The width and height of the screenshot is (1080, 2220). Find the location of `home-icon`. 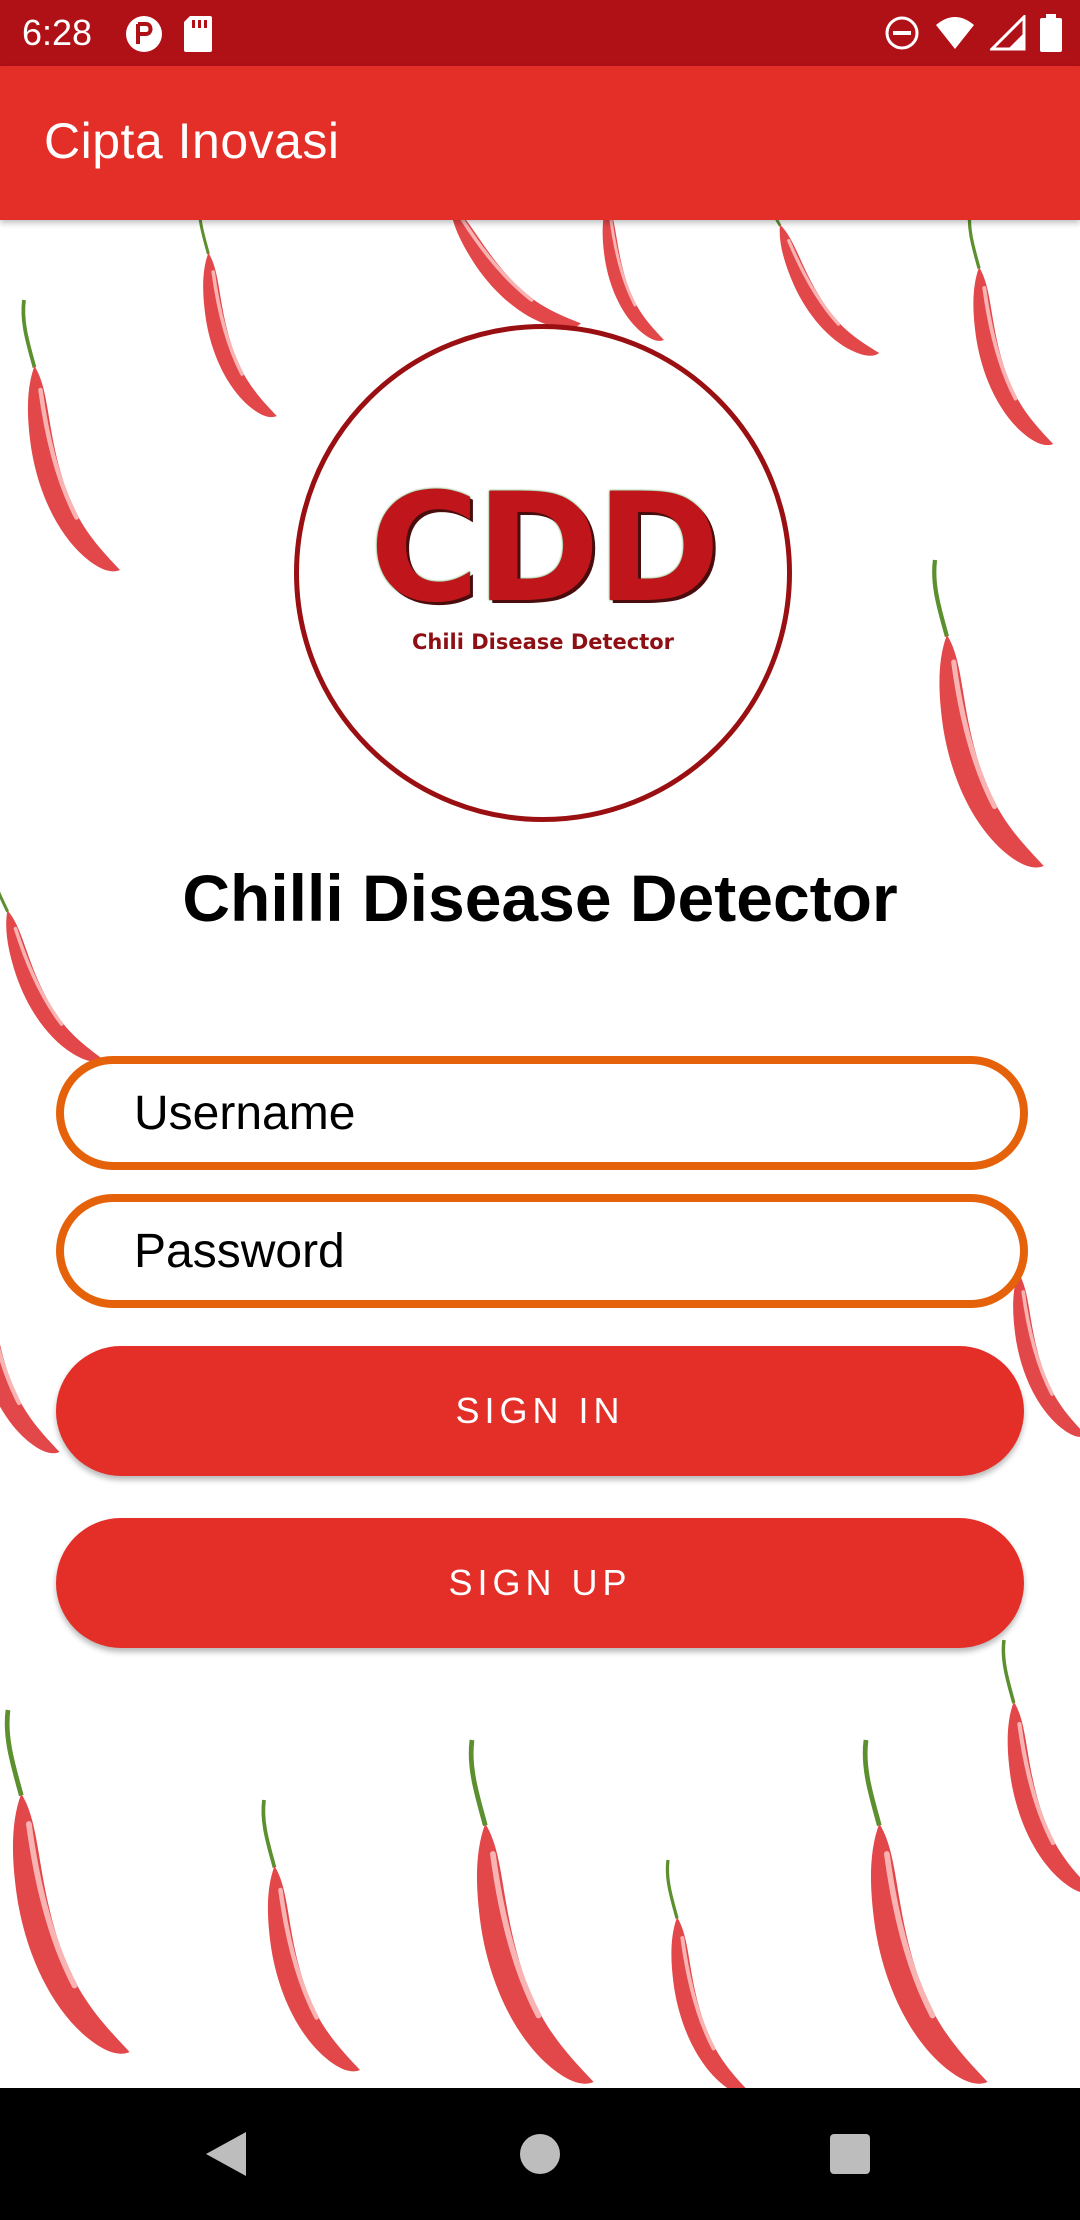

home-icon is located at coordinates (540, 2154).